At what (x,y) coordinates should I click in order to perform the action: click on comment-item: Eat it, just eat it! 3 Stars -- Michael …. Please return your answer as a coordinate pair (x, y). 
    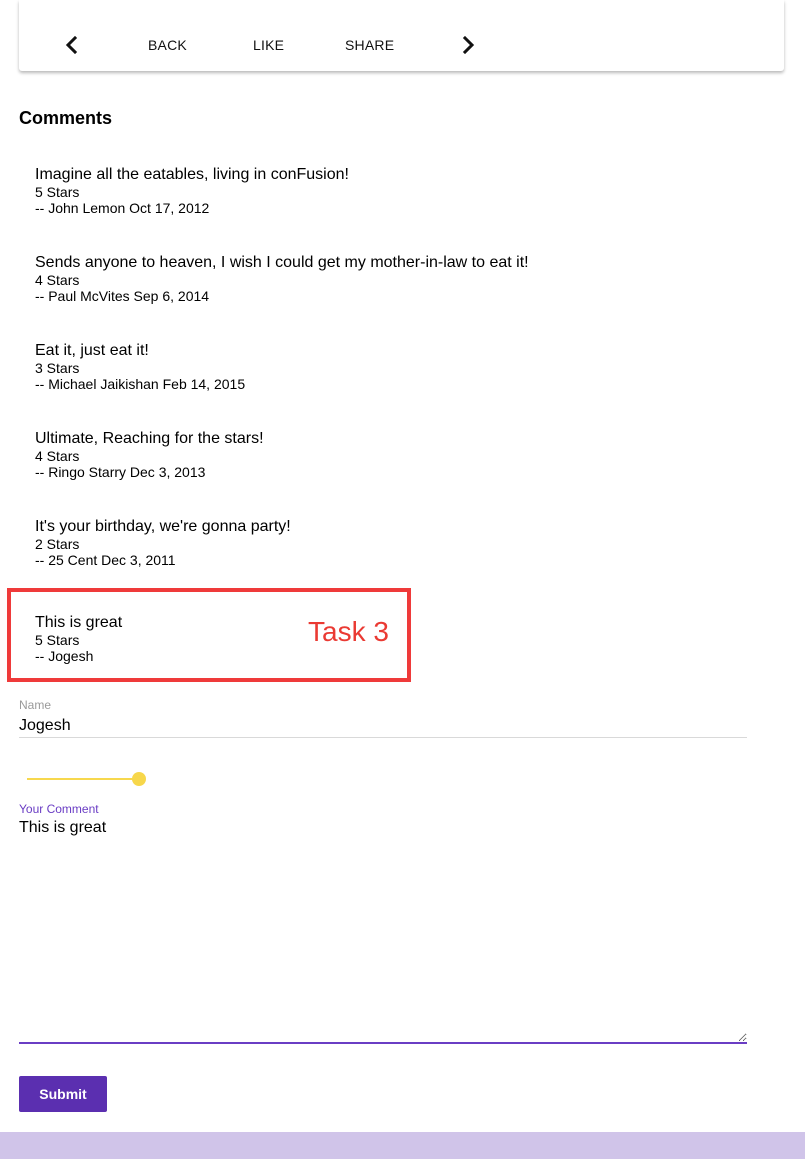
    Looking at the image, I should click on (140, 367).